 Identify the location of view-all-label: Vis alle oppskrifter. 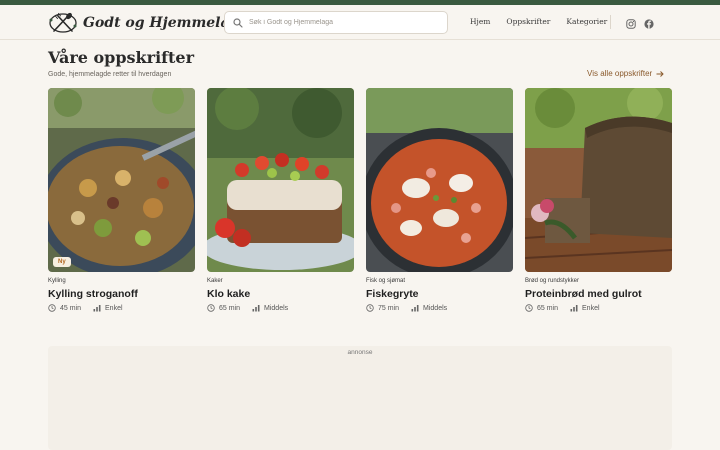
(620, 73).